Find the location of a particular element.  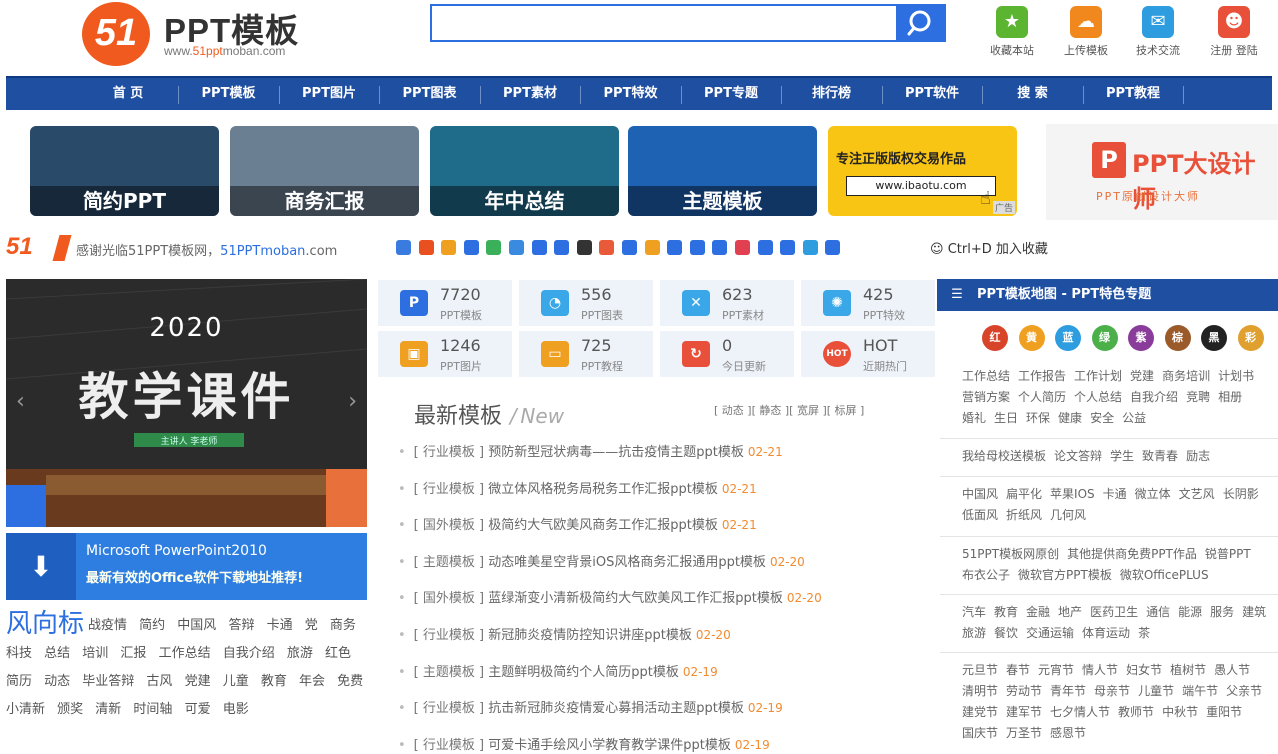

map-tag: 教师节 is located at coordinates (1136, 712).